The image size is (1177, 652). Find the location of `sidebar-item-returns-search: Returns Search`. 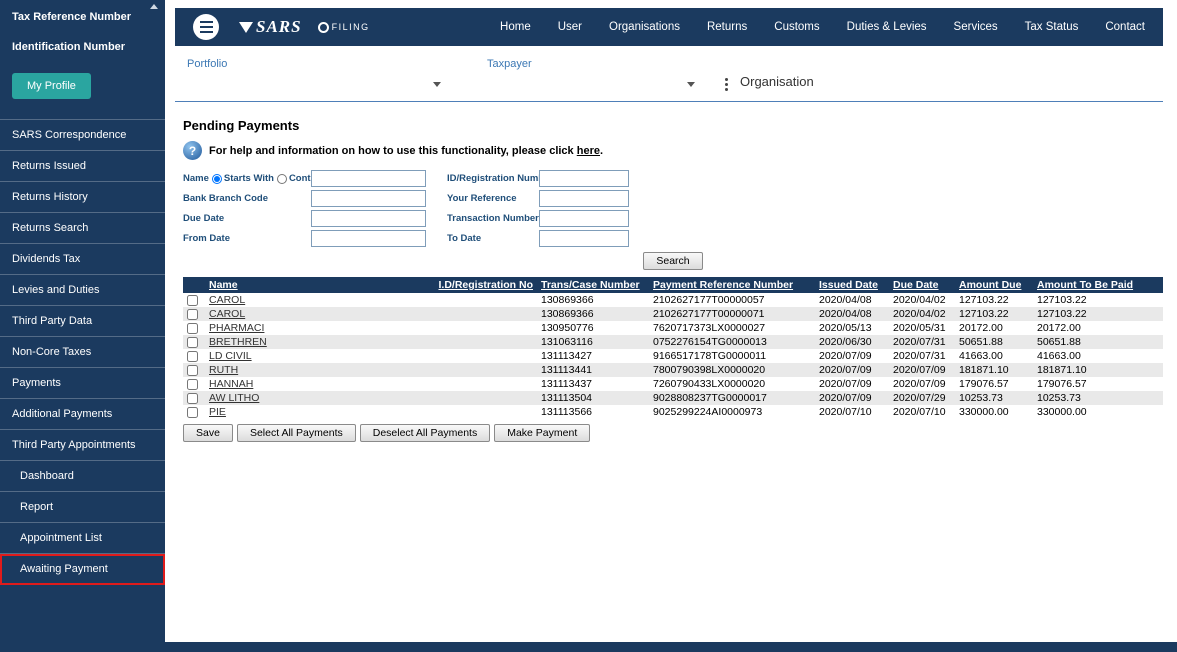

sidebar-item-returns-search: Returns Search is located at coordinates (82, 228).